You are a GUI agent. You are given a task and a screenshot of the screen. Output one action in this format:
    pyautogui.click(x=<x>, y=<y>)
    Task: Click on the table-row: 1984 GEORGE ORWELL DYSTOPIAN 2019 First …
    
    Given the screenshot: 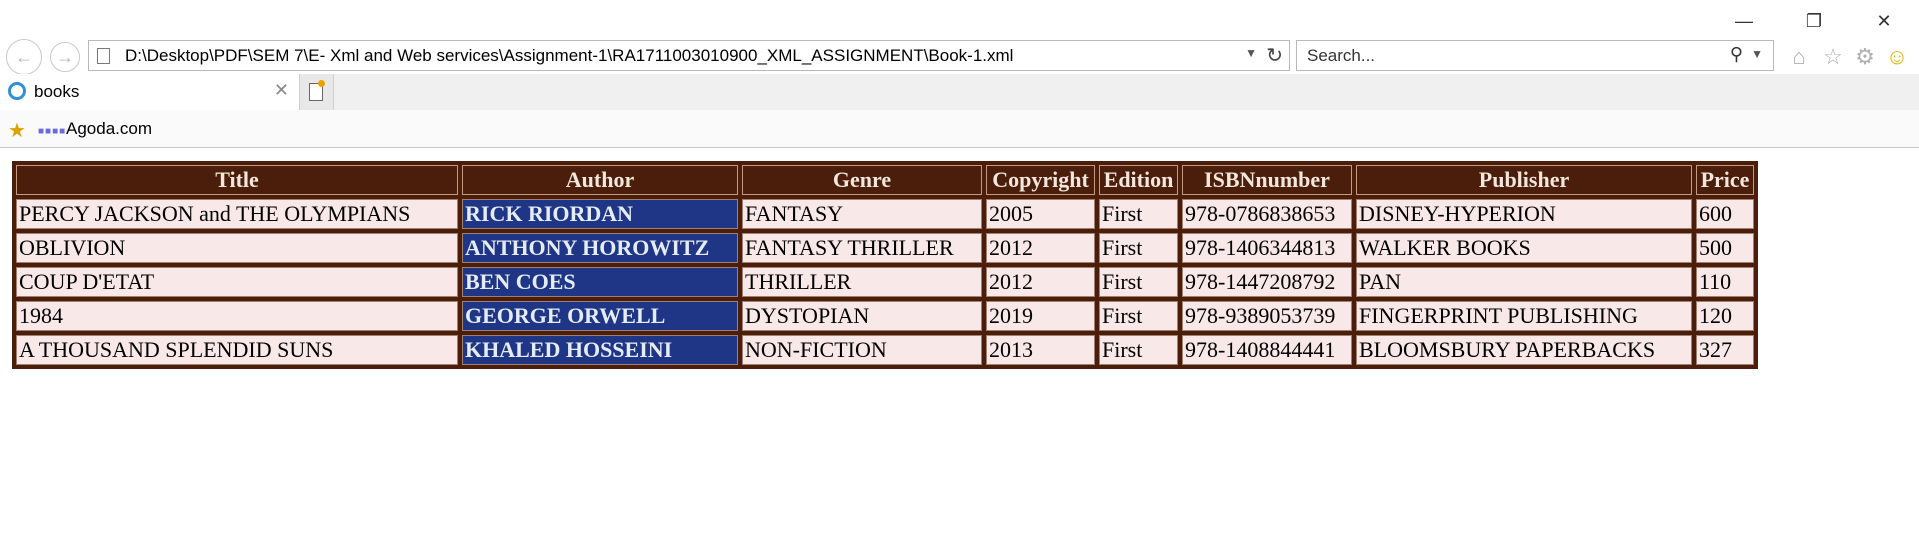 What is the action you would take?
    pyautogui.click(x=885, y=316)
    